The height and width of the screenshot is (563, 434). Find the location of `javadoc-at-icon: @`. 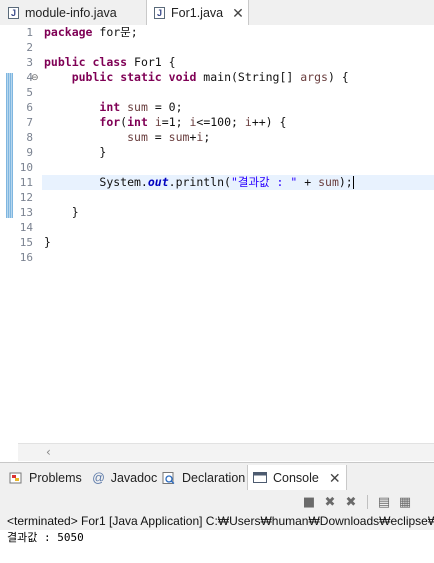

javadoc-at-icon: @ is located at coordinates (98, 477).